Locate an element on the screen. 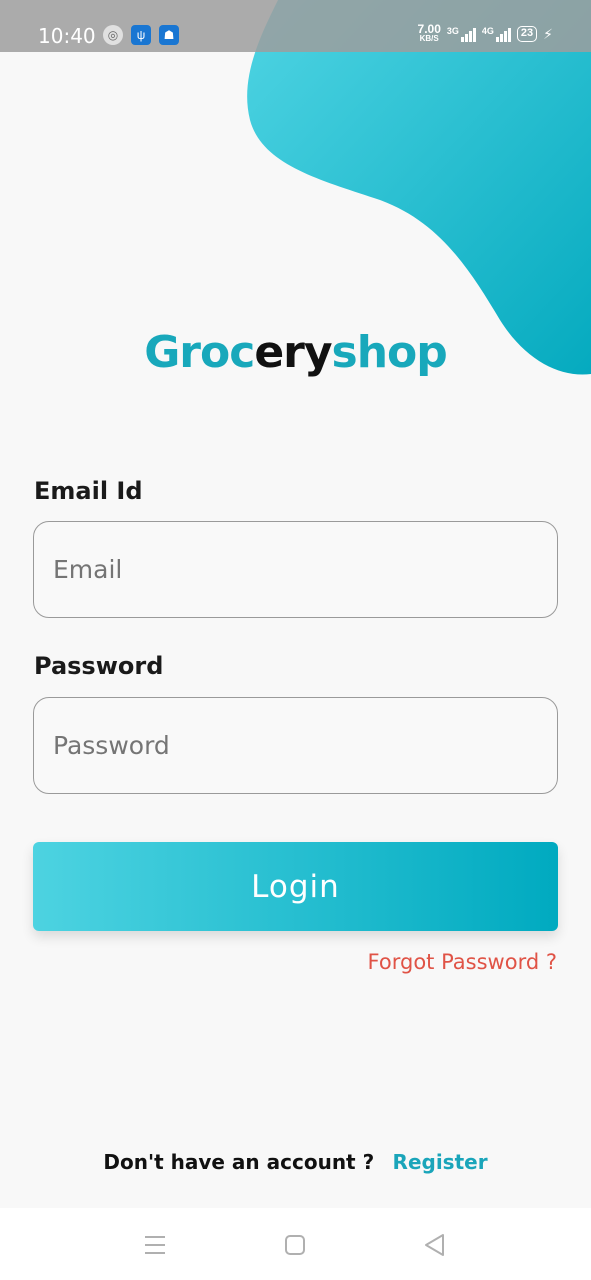 The height and width of the screenshot is (1280, 591). signal-icon-sim2: 4G is located at coordinates (496, 34).